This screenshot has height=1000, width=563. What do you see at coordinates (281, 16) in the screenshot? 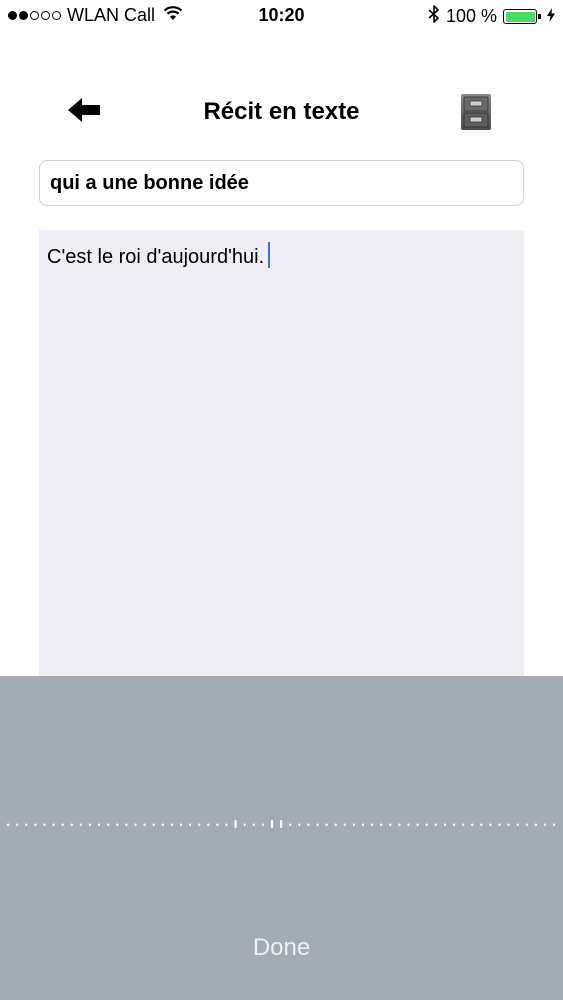
I see `status-bar: WLAN Call 10:20 100 %` at bounding box center [281, 16].